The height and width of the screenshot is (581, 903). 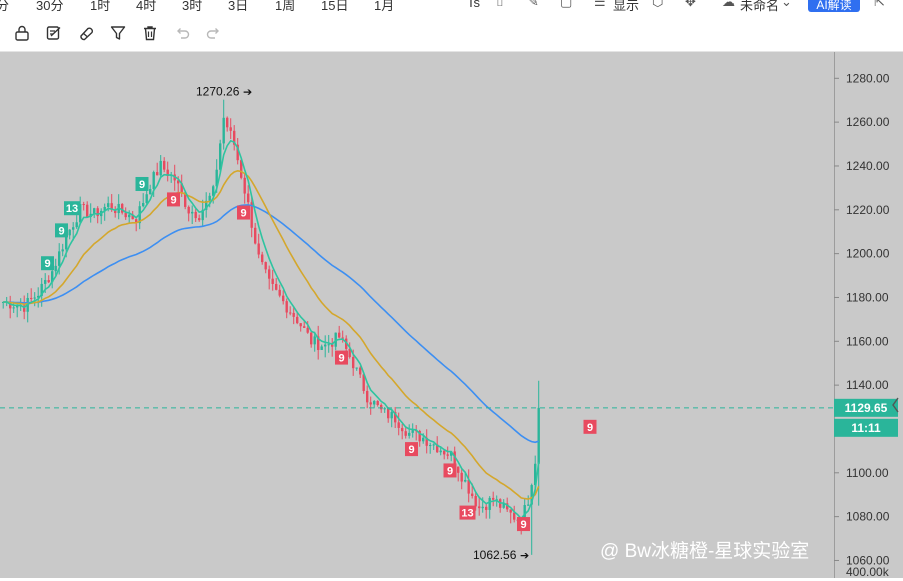 I want to click on chevron-down-icon: ⌄, so click(x=786, y=5).